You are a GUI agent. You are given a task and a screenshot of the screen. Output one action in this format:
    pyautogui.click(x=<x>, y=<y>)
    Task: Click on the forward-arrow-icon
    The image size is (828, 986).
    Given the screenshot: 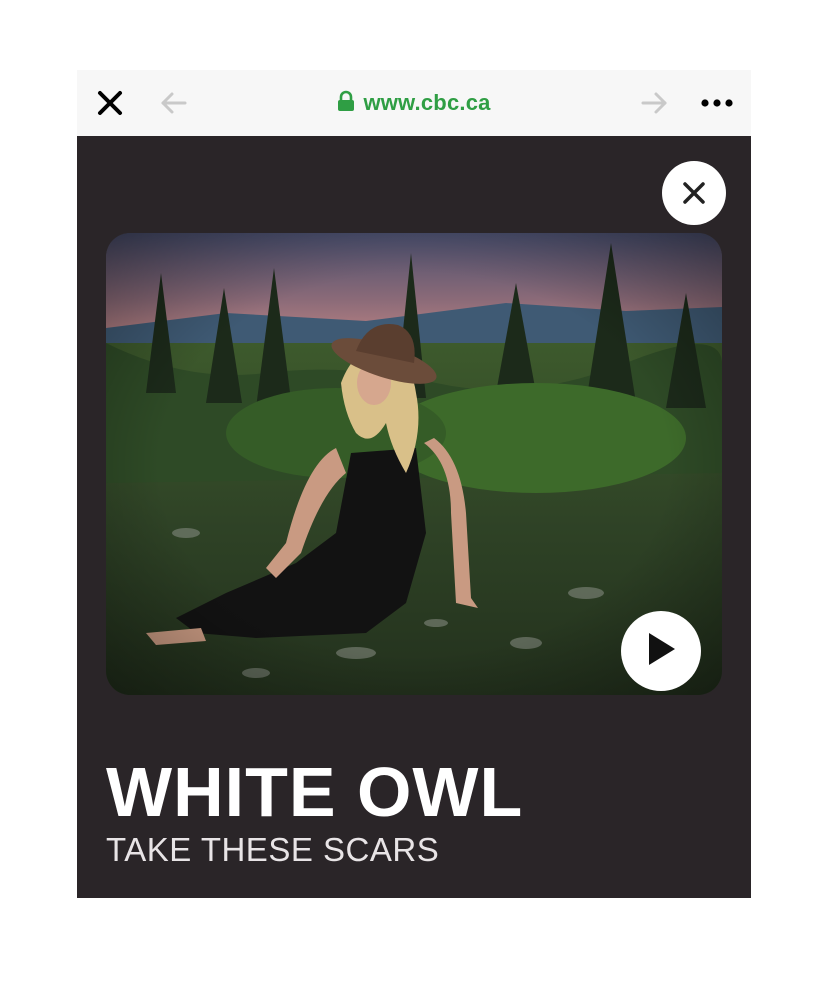 What is the action you would take?
    pyautogui.click(x=654, y=103)
    